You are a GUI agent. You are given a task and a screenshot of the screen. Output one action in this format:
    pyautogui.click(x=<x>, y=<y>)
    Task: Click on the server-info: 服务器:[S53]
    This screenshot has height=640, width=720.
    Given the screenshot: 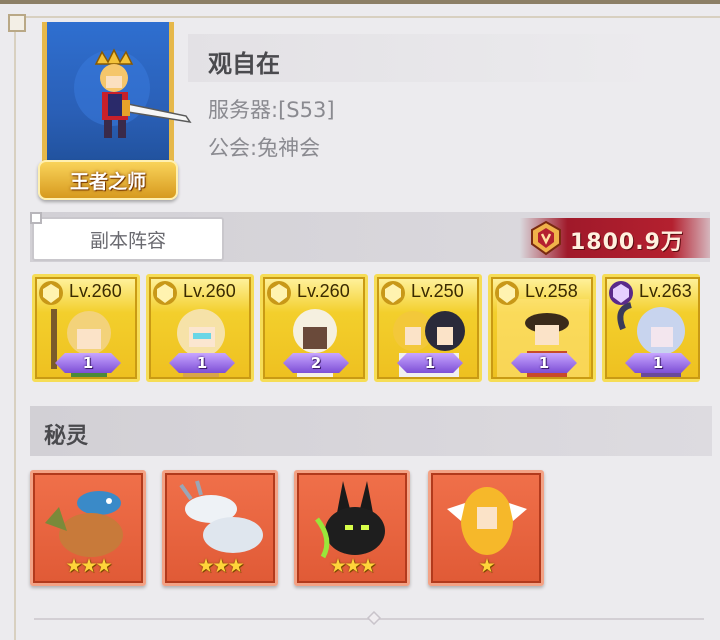 What is the action you would take?
    pyautogui.click(x=271, y=110)
    